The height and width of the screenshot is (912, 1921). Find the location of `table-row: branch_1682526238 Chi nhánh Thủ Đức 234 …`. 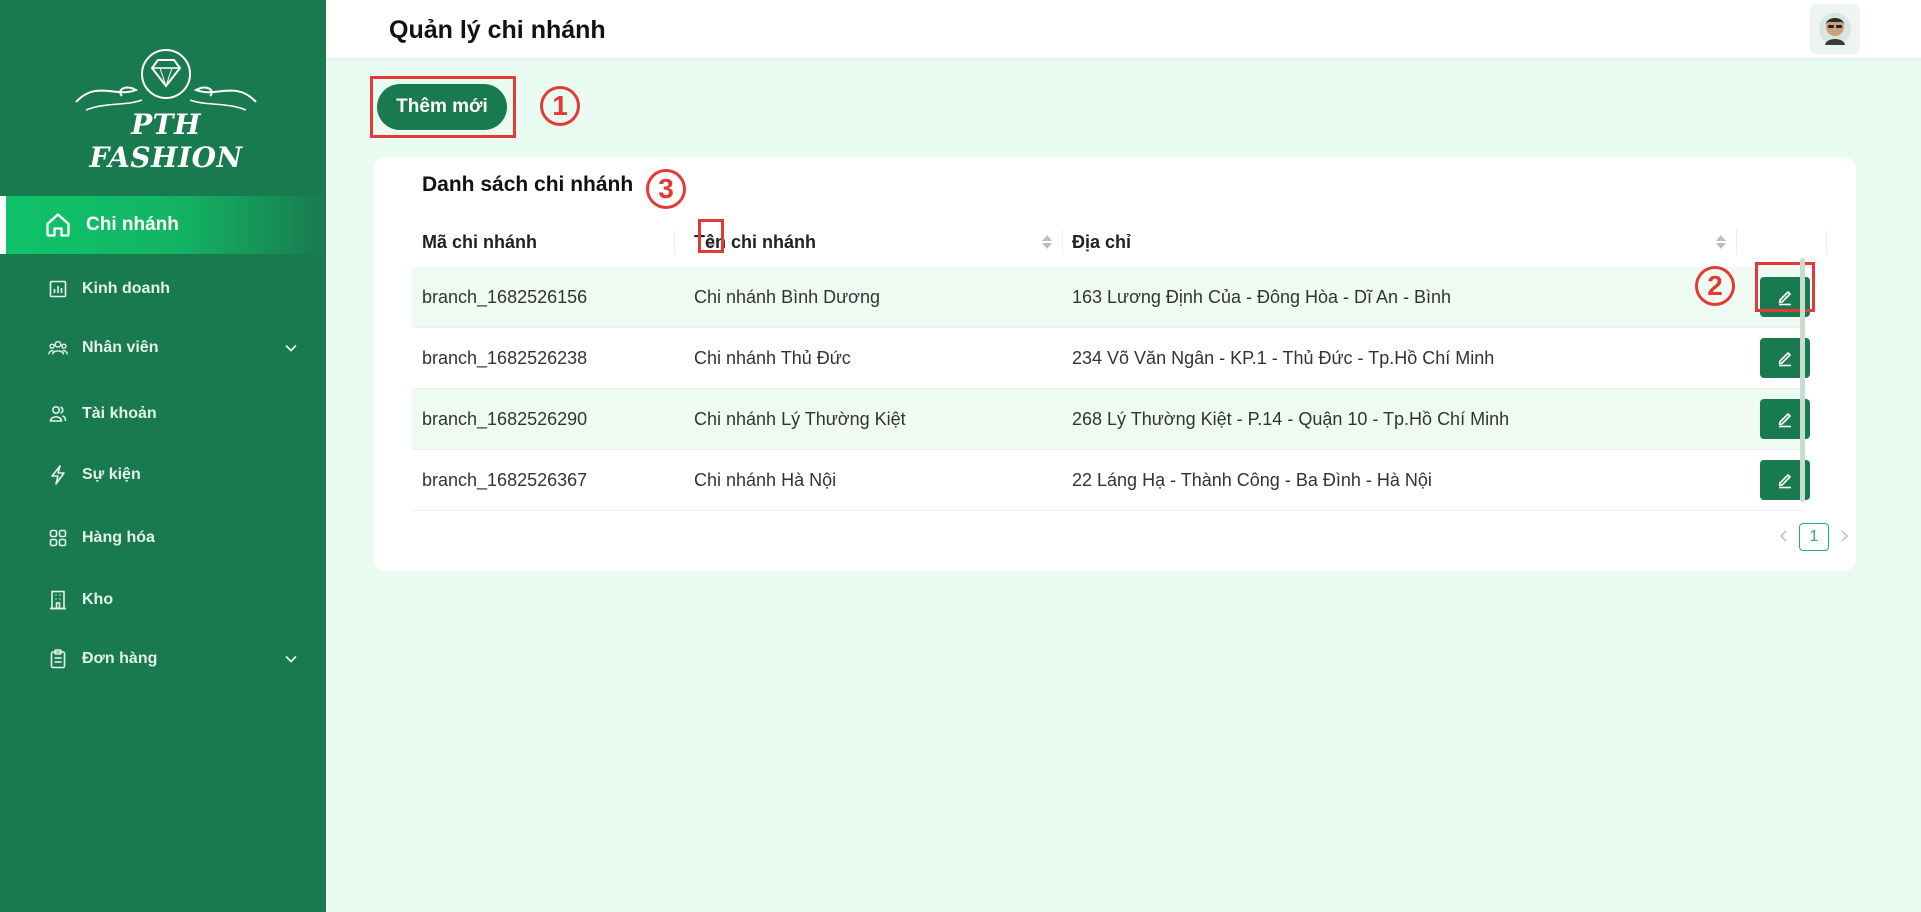

table-row: branch_1682526238 Chi nhánh Thủ Đức 234 … is located at coordinates (1111, 358).